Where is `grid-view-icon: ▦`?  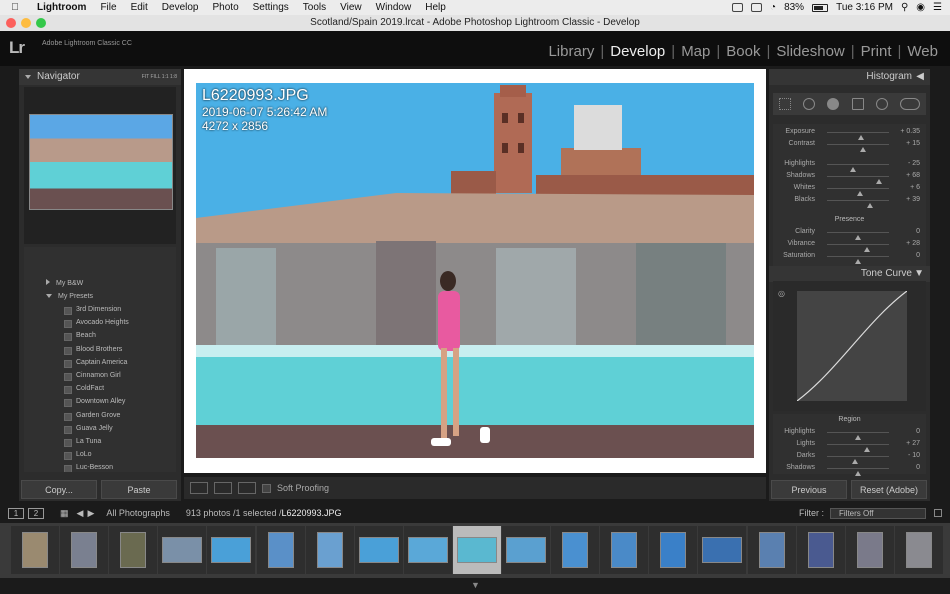 grid-view-icon: ▦ is located at coordinates (64, 513).